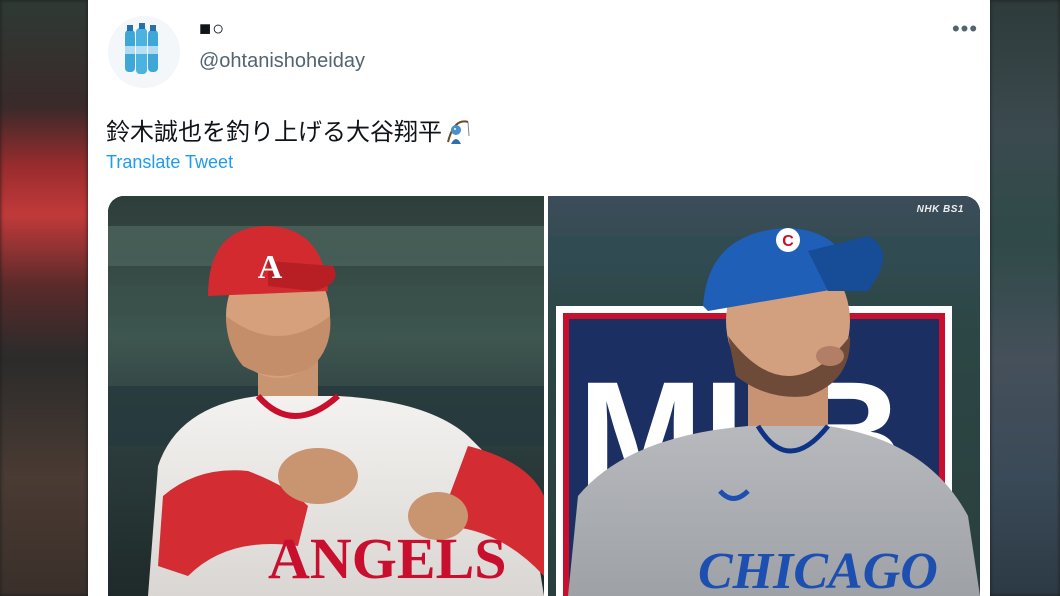  What do you see at coordinates (212, 29) in the screenshot?
I see `display-name: ■○` at bounding box center [212, 29].